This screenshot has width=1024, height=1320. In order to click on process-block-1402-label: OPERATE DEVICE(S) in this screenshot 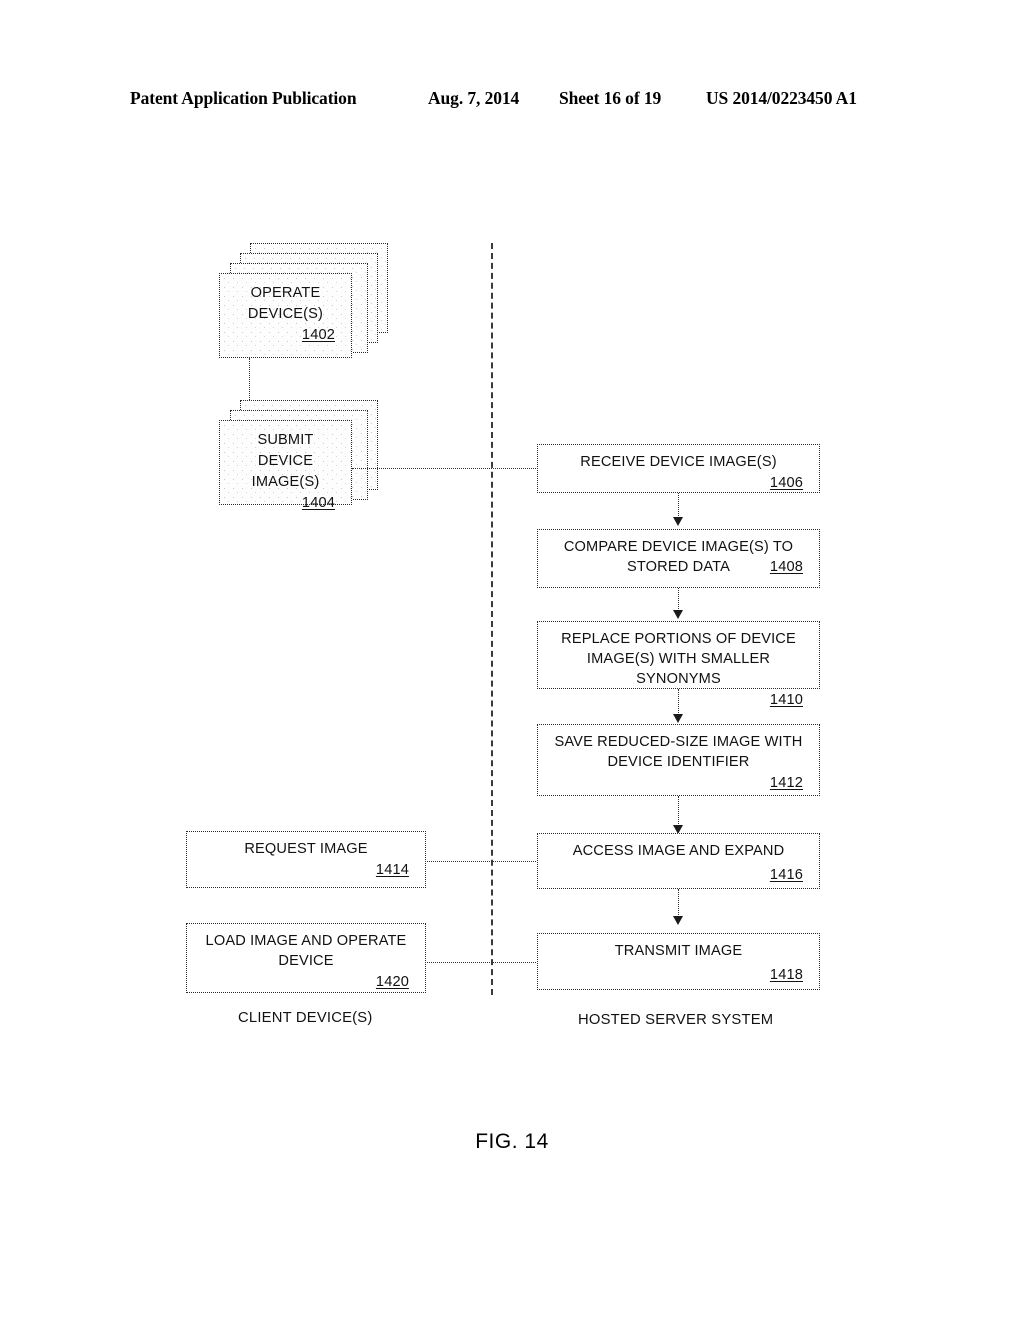, I will do `click(285, 303)`.